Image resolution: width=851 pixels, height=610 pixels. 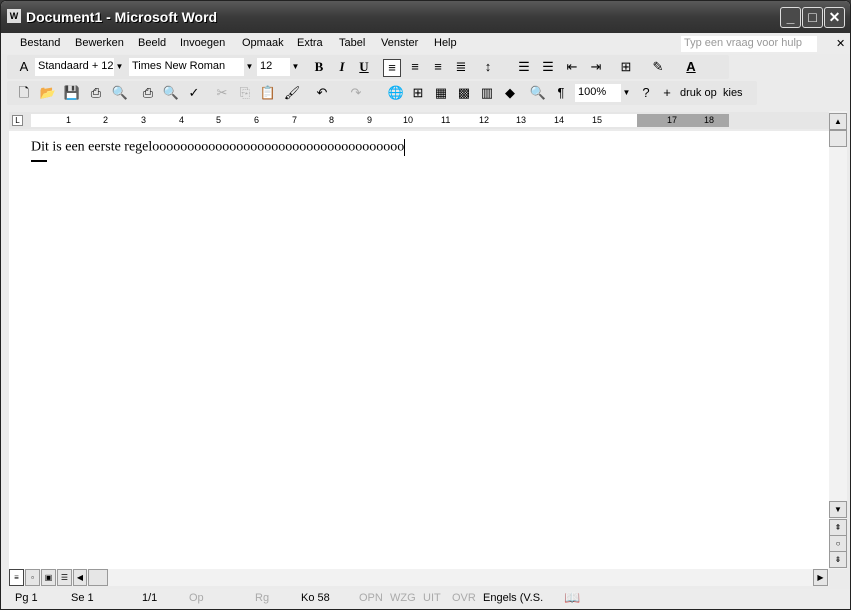 What do you see at coordinates (838, 509) in the screenshot?
I see `scroll-down-icon: ▼` at bounding box center [838, 509].